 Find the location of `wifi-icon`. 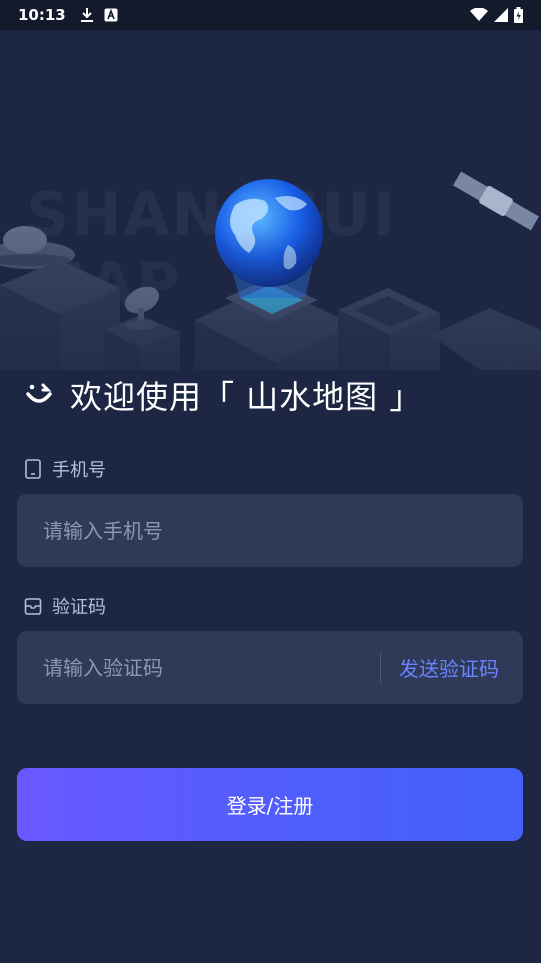

wifi-icon is located at coordinates (479, 14).